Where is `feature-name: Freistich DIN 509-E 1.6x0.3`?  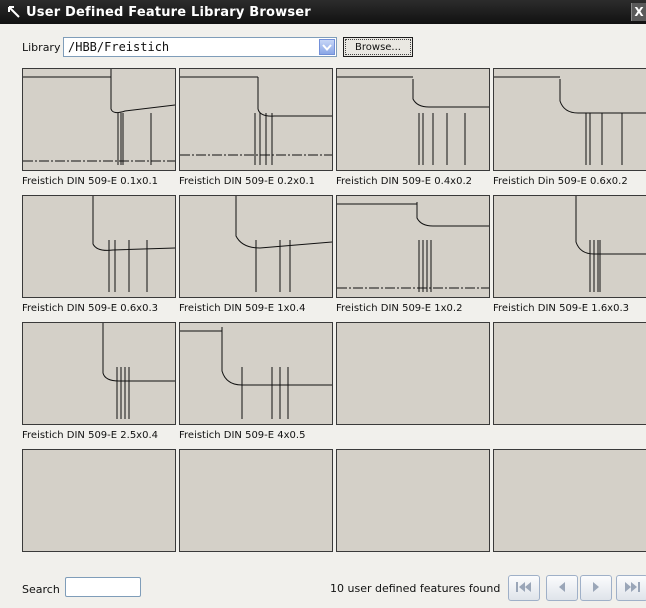
feature-name: Freistich DIN 509-E 1.6x0.3 is located at coordinates (561, 308).